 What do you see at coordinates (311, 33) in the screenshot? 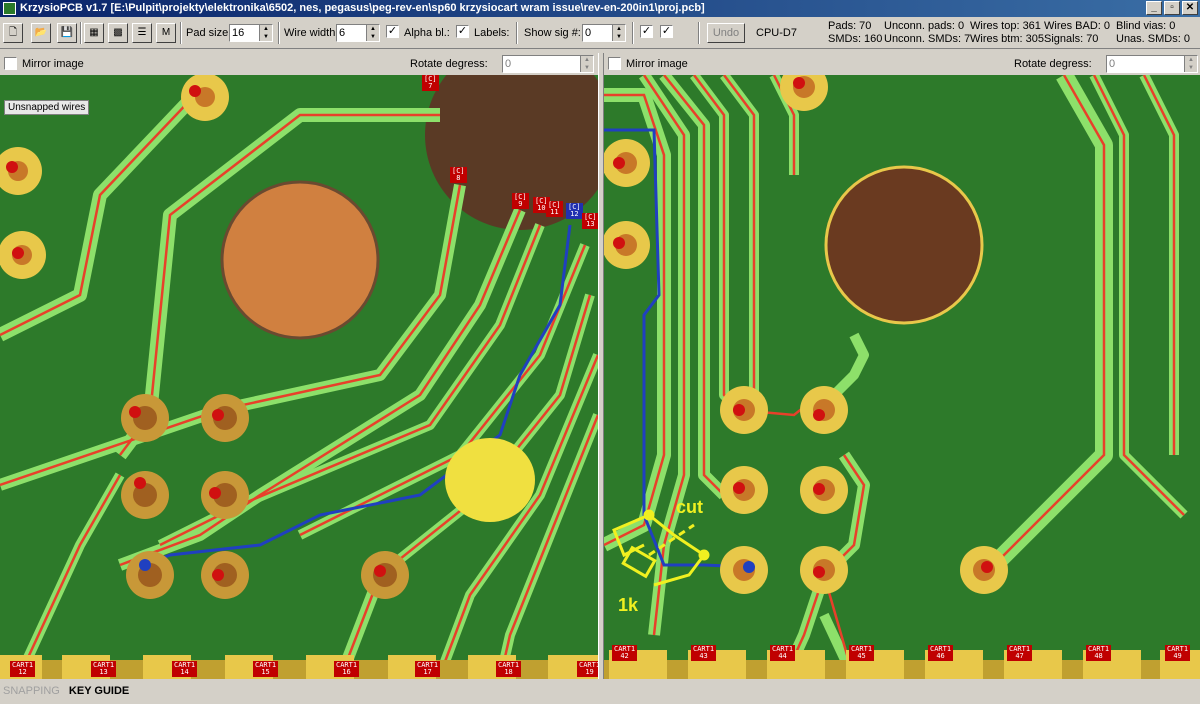
I see `wire-width-label: Wire width:` at bounding box center [311, 33].